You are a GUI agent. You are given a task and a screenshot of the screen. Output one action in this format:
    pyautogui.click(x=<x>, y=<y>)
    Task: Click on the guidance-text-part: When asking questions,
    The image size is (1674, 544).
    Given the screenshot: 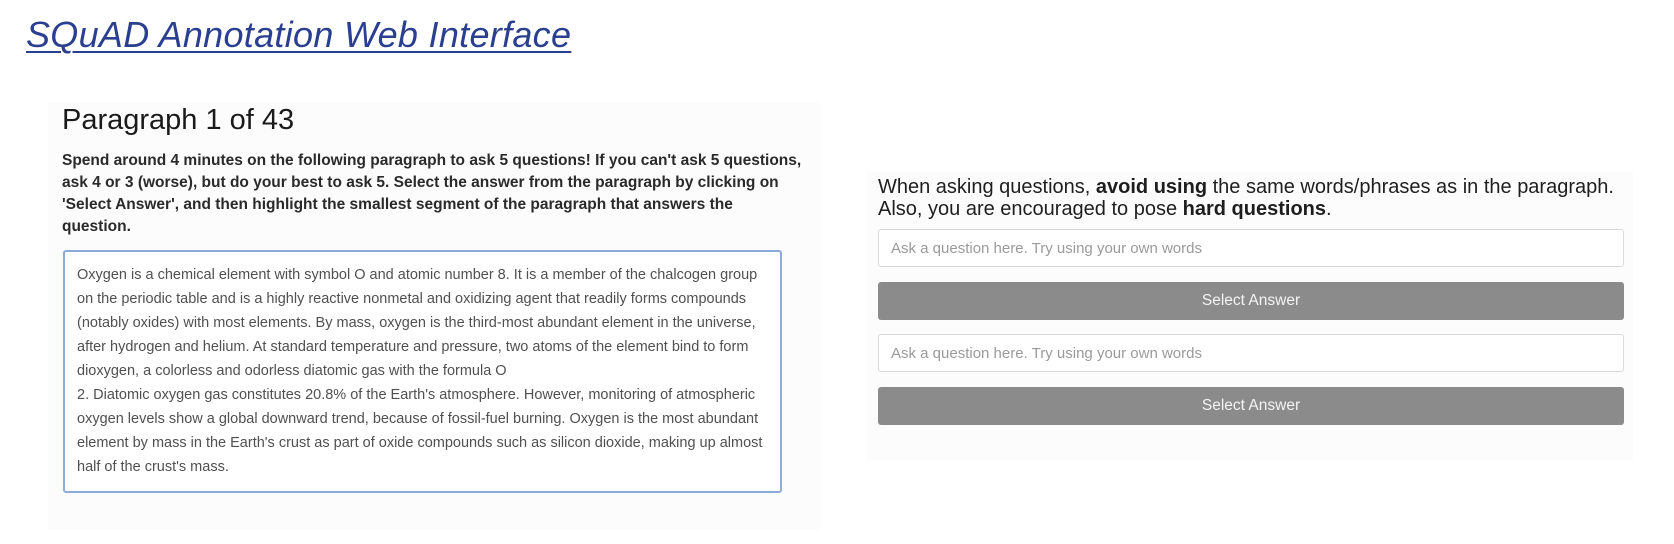 What is the action you would take?
    pyautogui.click(x=987, y=187)
    